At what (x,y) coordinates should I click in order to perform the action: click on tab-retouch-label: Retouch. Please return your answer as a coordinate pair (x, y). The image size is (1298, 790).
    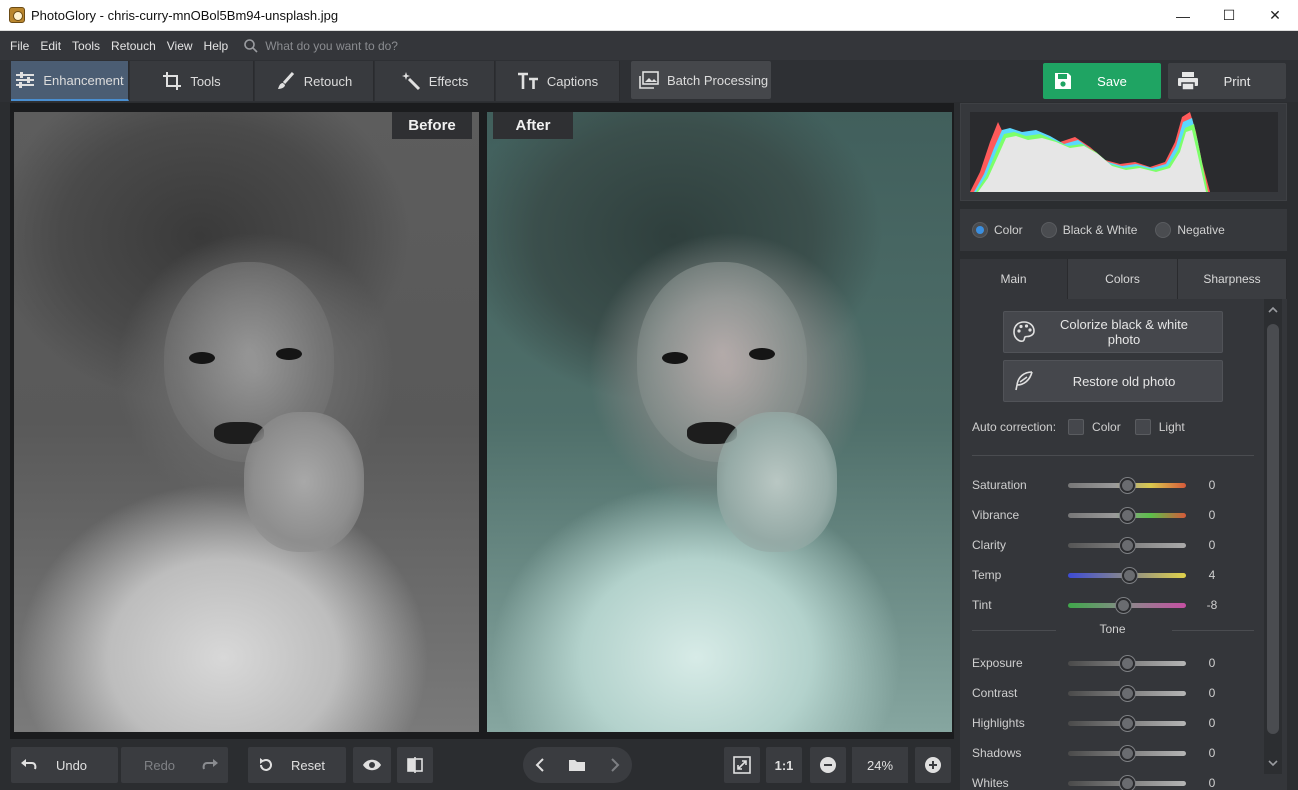
    Looking at the image, I should click on (328, 81).